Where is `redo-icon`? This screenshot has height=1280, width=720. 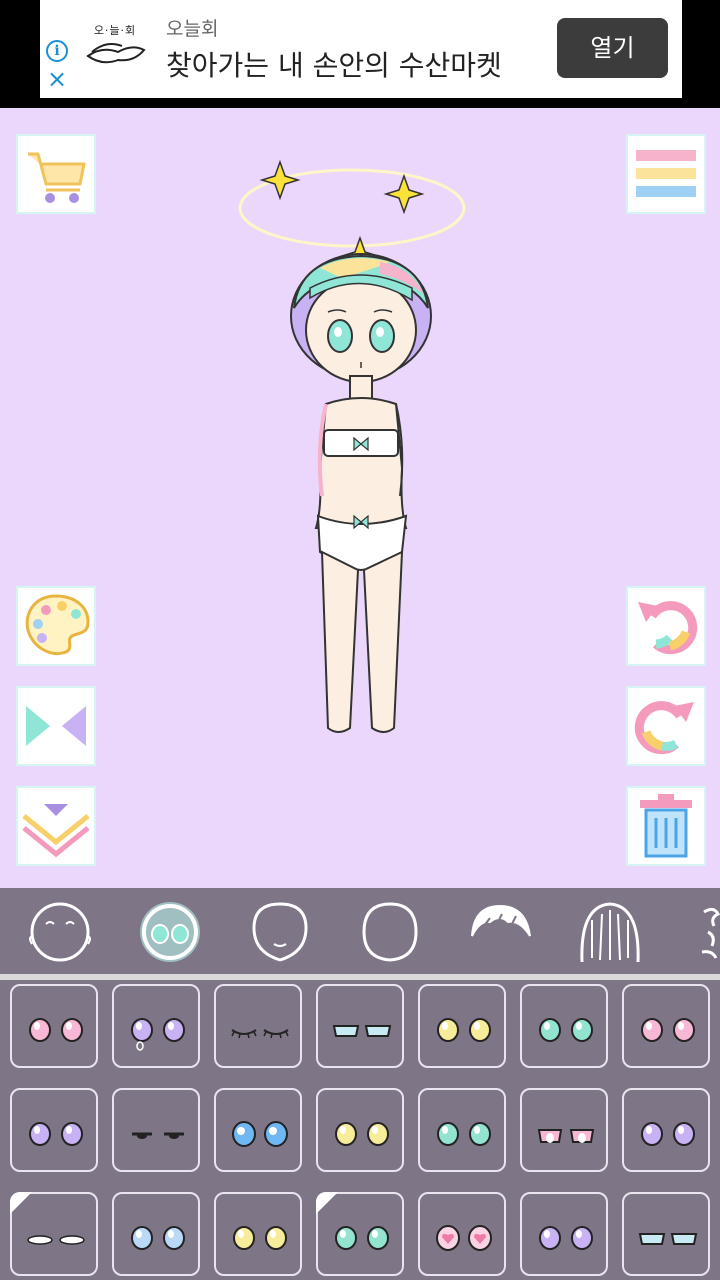
redo-icon is located at coordinates (664, 728).